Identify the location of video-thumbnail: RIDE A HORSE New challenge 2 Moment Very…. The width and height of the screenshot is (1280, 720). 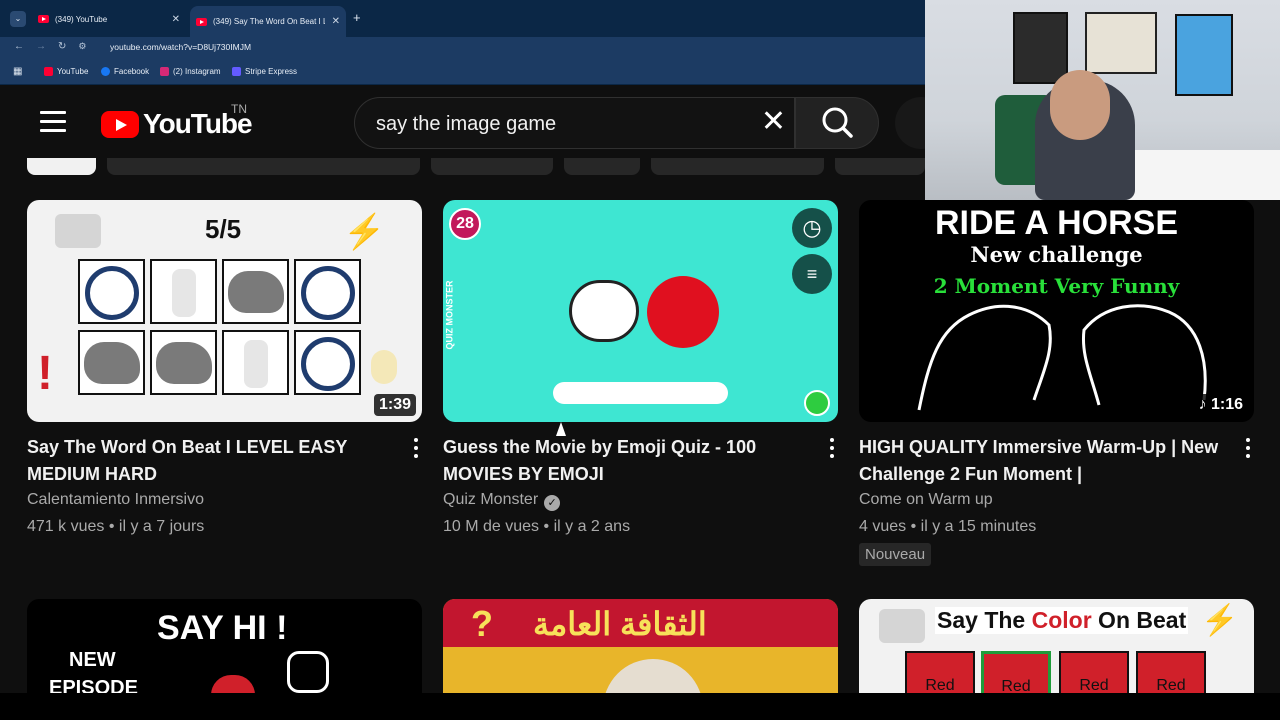
(1056, 311).